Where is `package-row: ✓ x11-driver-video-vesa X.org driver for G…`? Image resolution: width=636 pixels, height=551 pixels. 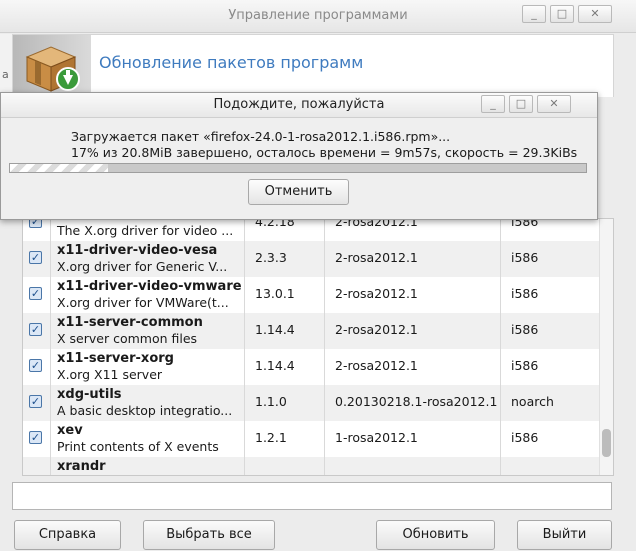 package-row: ✓ x11-driver-video-vesa X.org driver for G… is located at coordinates (311, 259).